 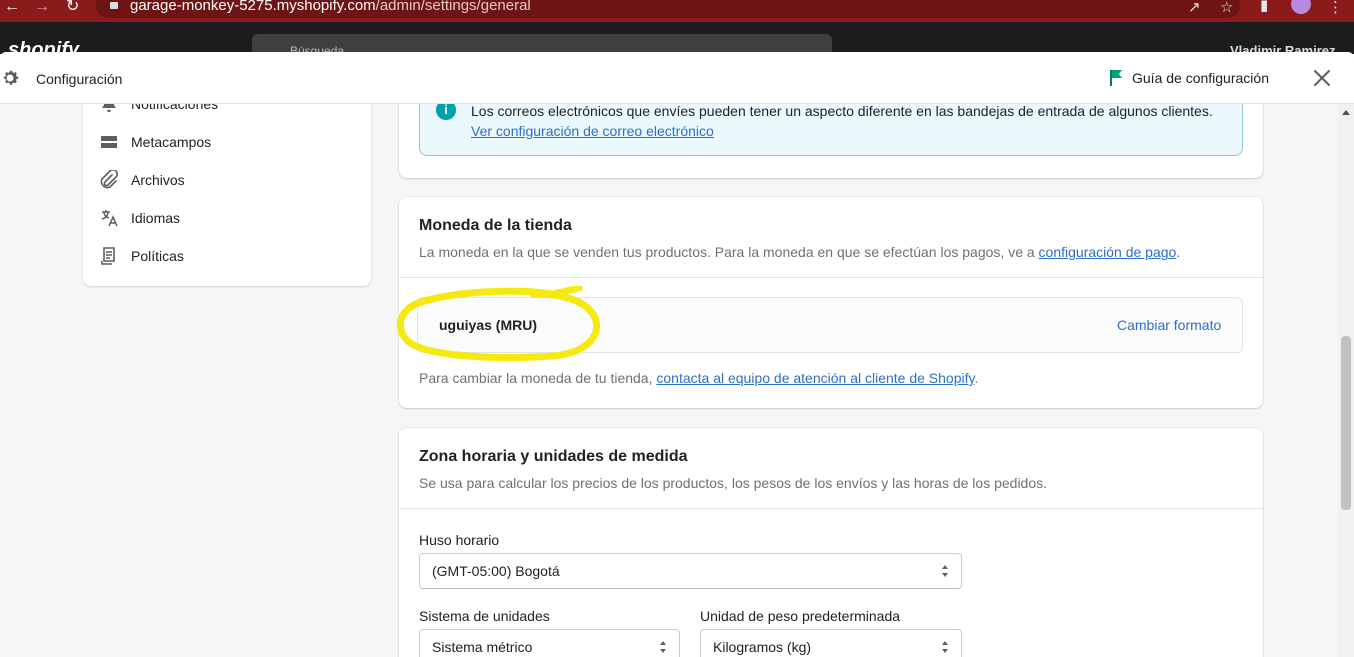 I want to click on paperclip-icon, so click(x=109, y=179).